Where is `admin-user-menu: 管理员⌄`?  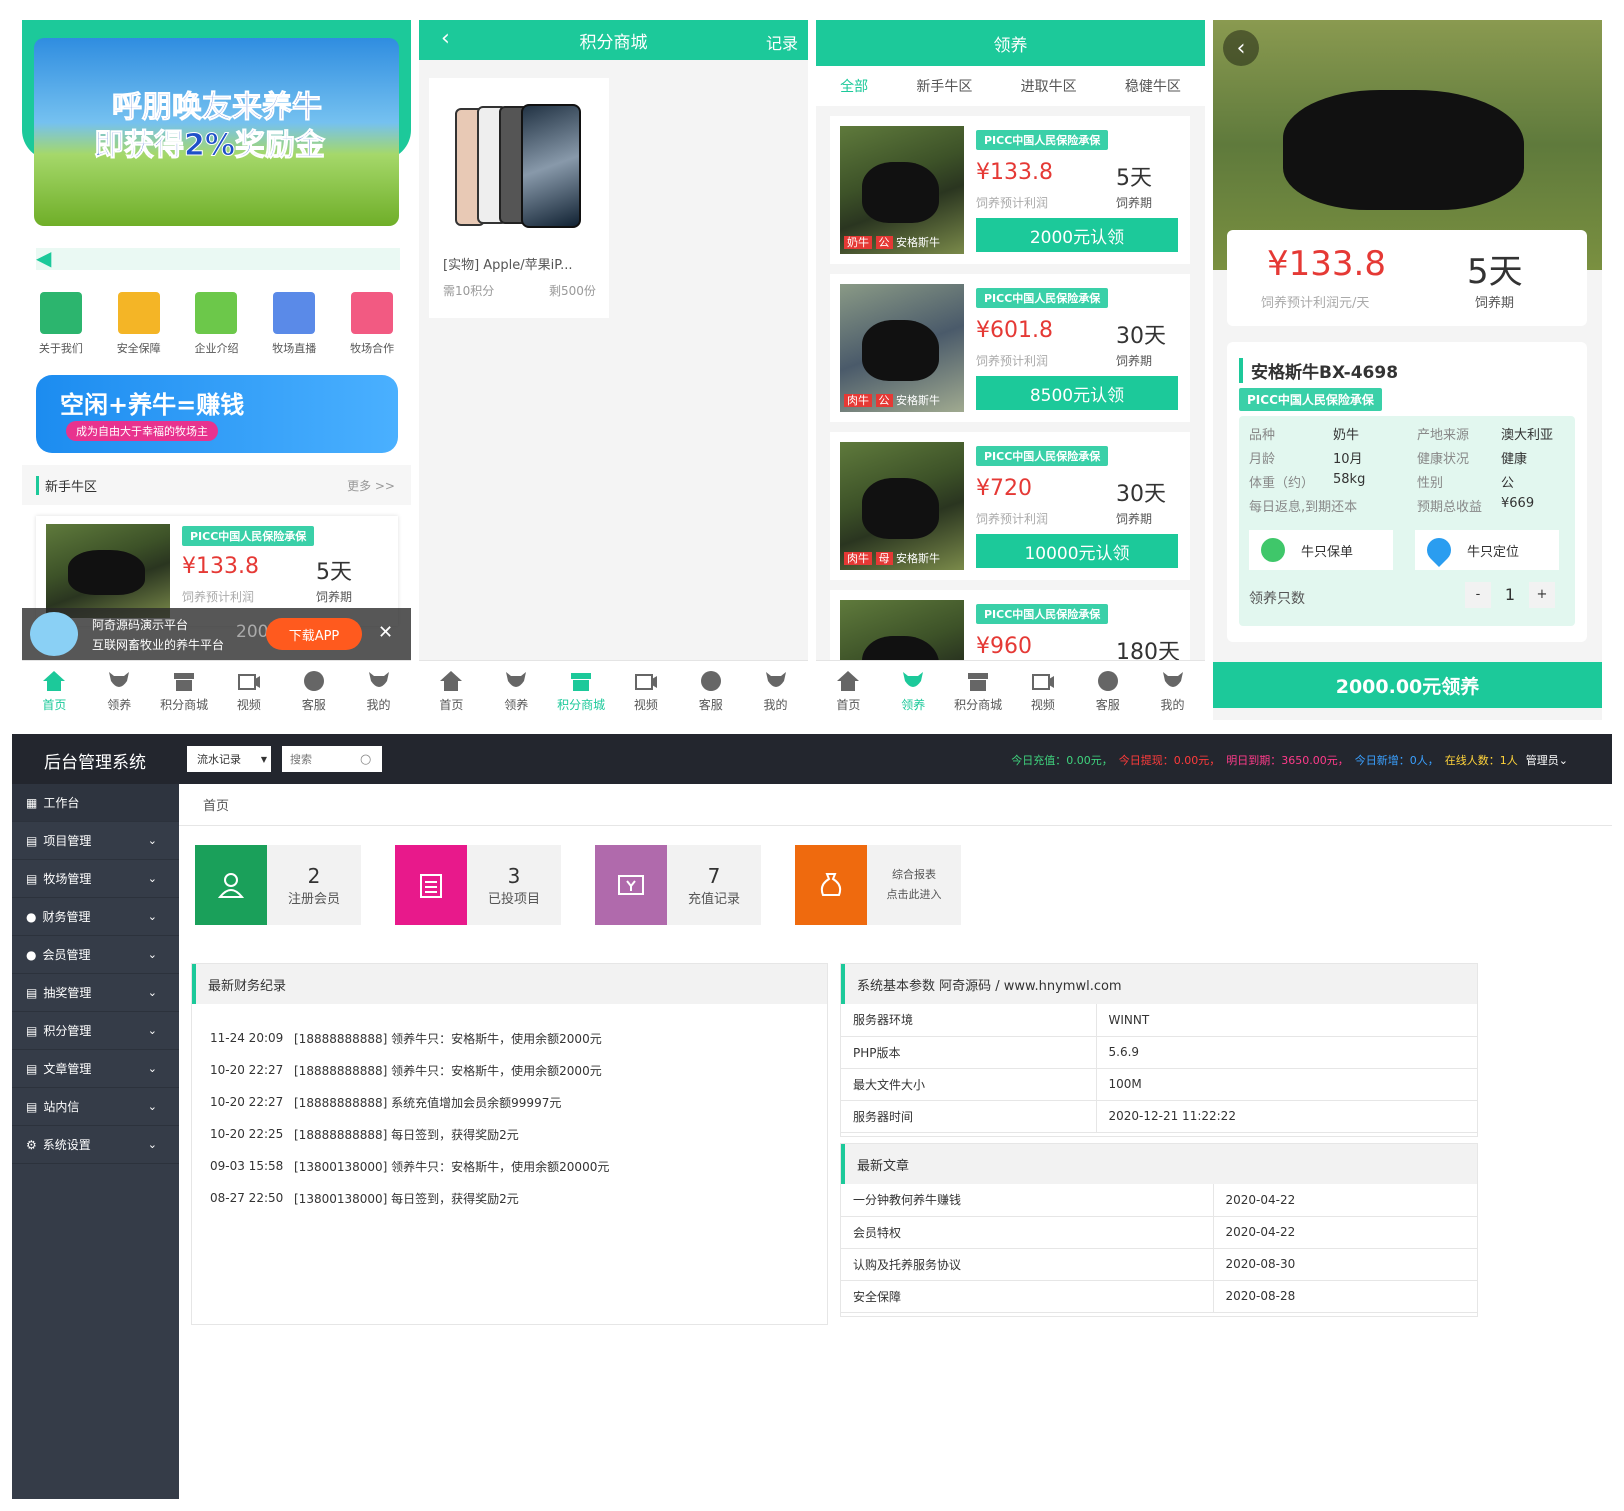 admin-user-menu: 管理员⌄ is located at coordinates (1547, 760).